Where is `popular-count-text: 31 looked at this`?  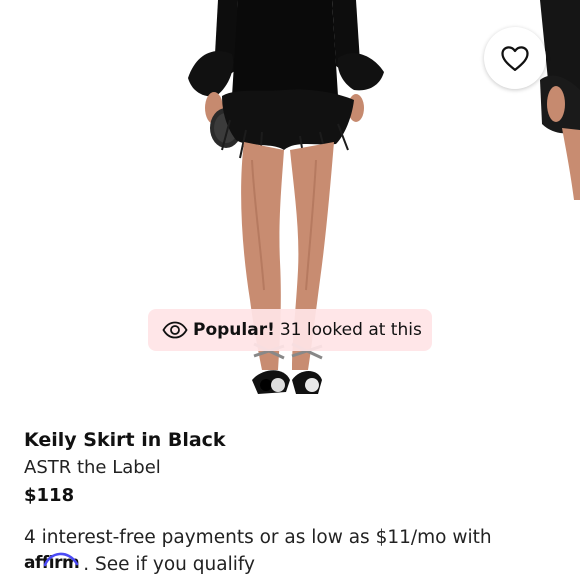
popular-count-text: 31 looked at this is located at coordinates (350, 330).